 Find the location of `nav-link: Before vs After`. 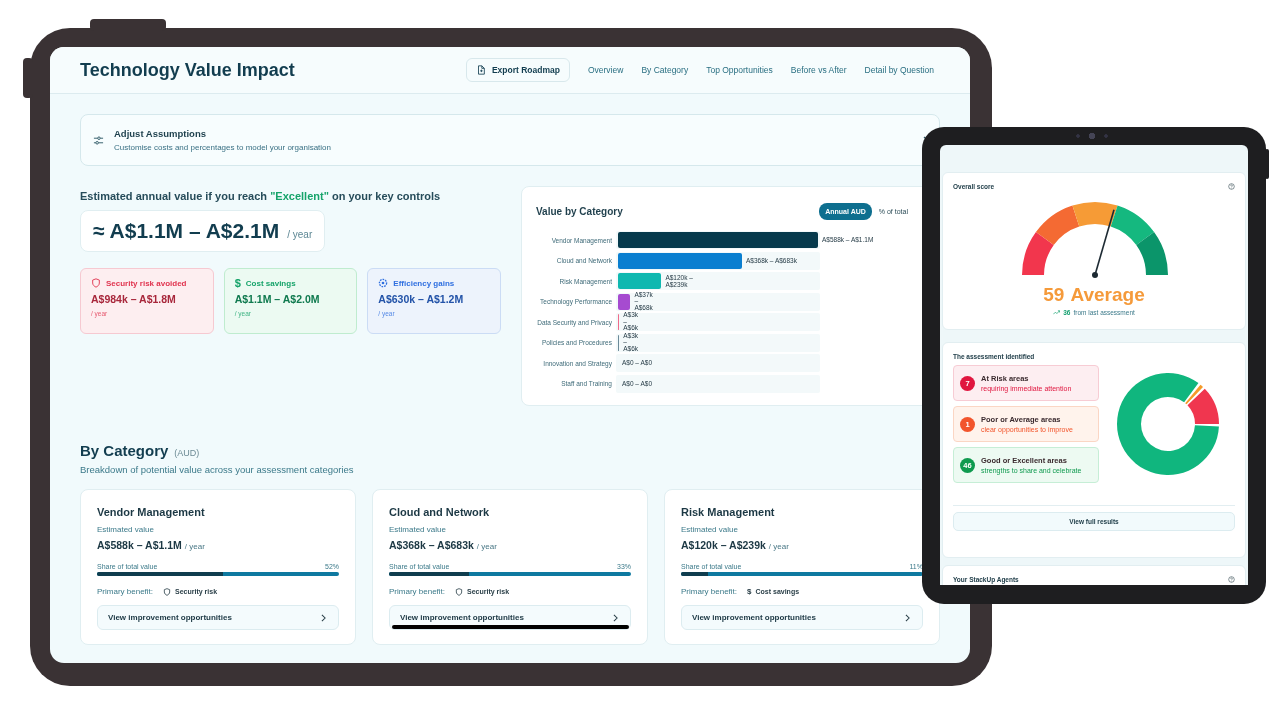

nav-link: Before vs After is located at coordinates (818, 70).